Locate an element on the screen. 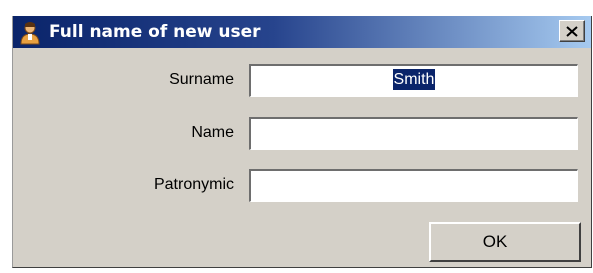  patronymic-field is located at coordinates (413, 185).